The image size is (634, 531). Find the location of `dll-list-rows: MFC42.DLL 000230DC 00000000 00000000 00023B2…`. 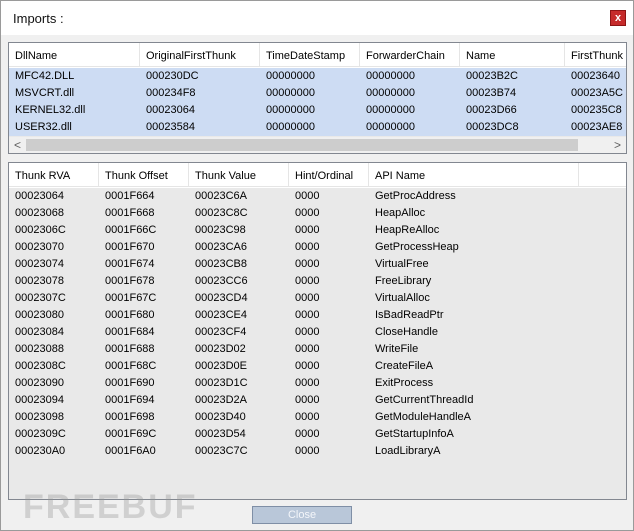

dll-list-rows: MFC42.DLL 000230DC 00000000 00000000 00023B2… is located at coordinates (317, 102).